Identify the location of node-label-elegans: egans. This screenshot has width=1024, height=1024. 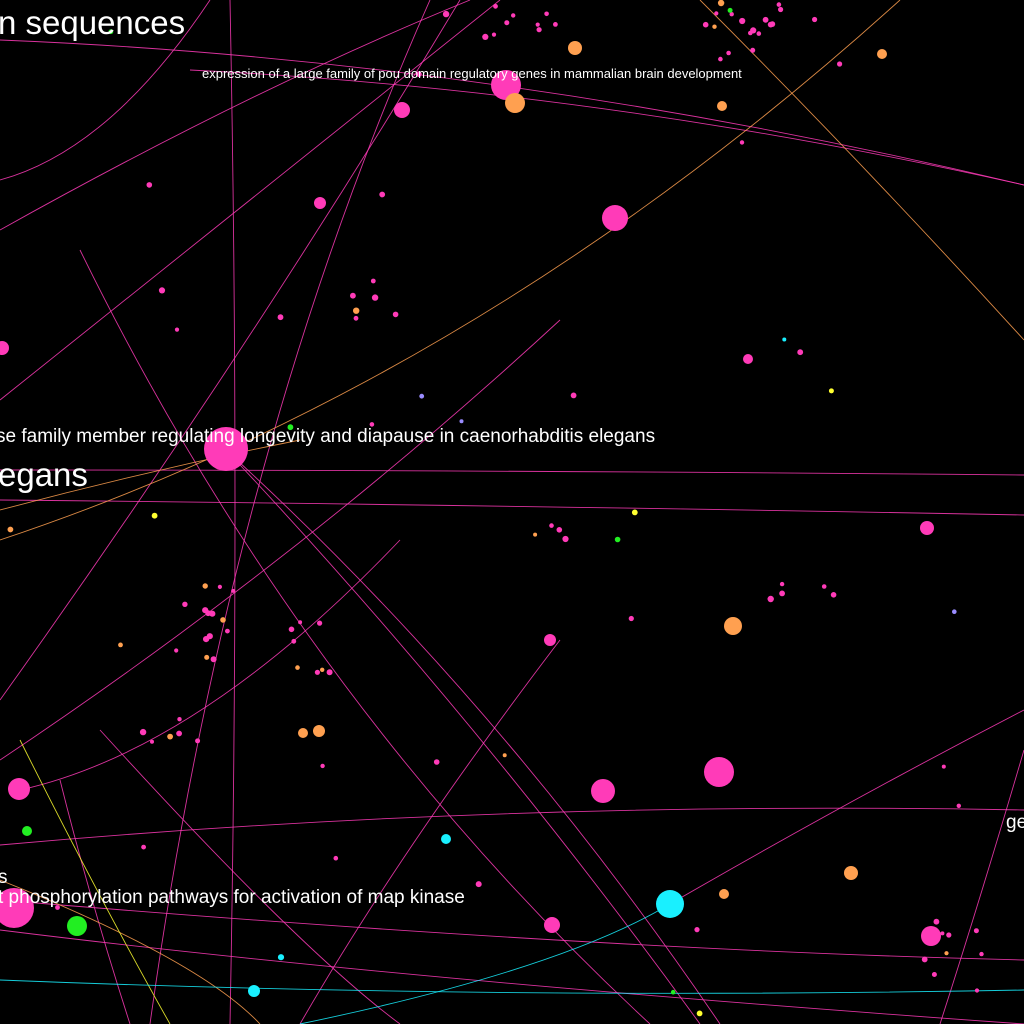
(44, 474).